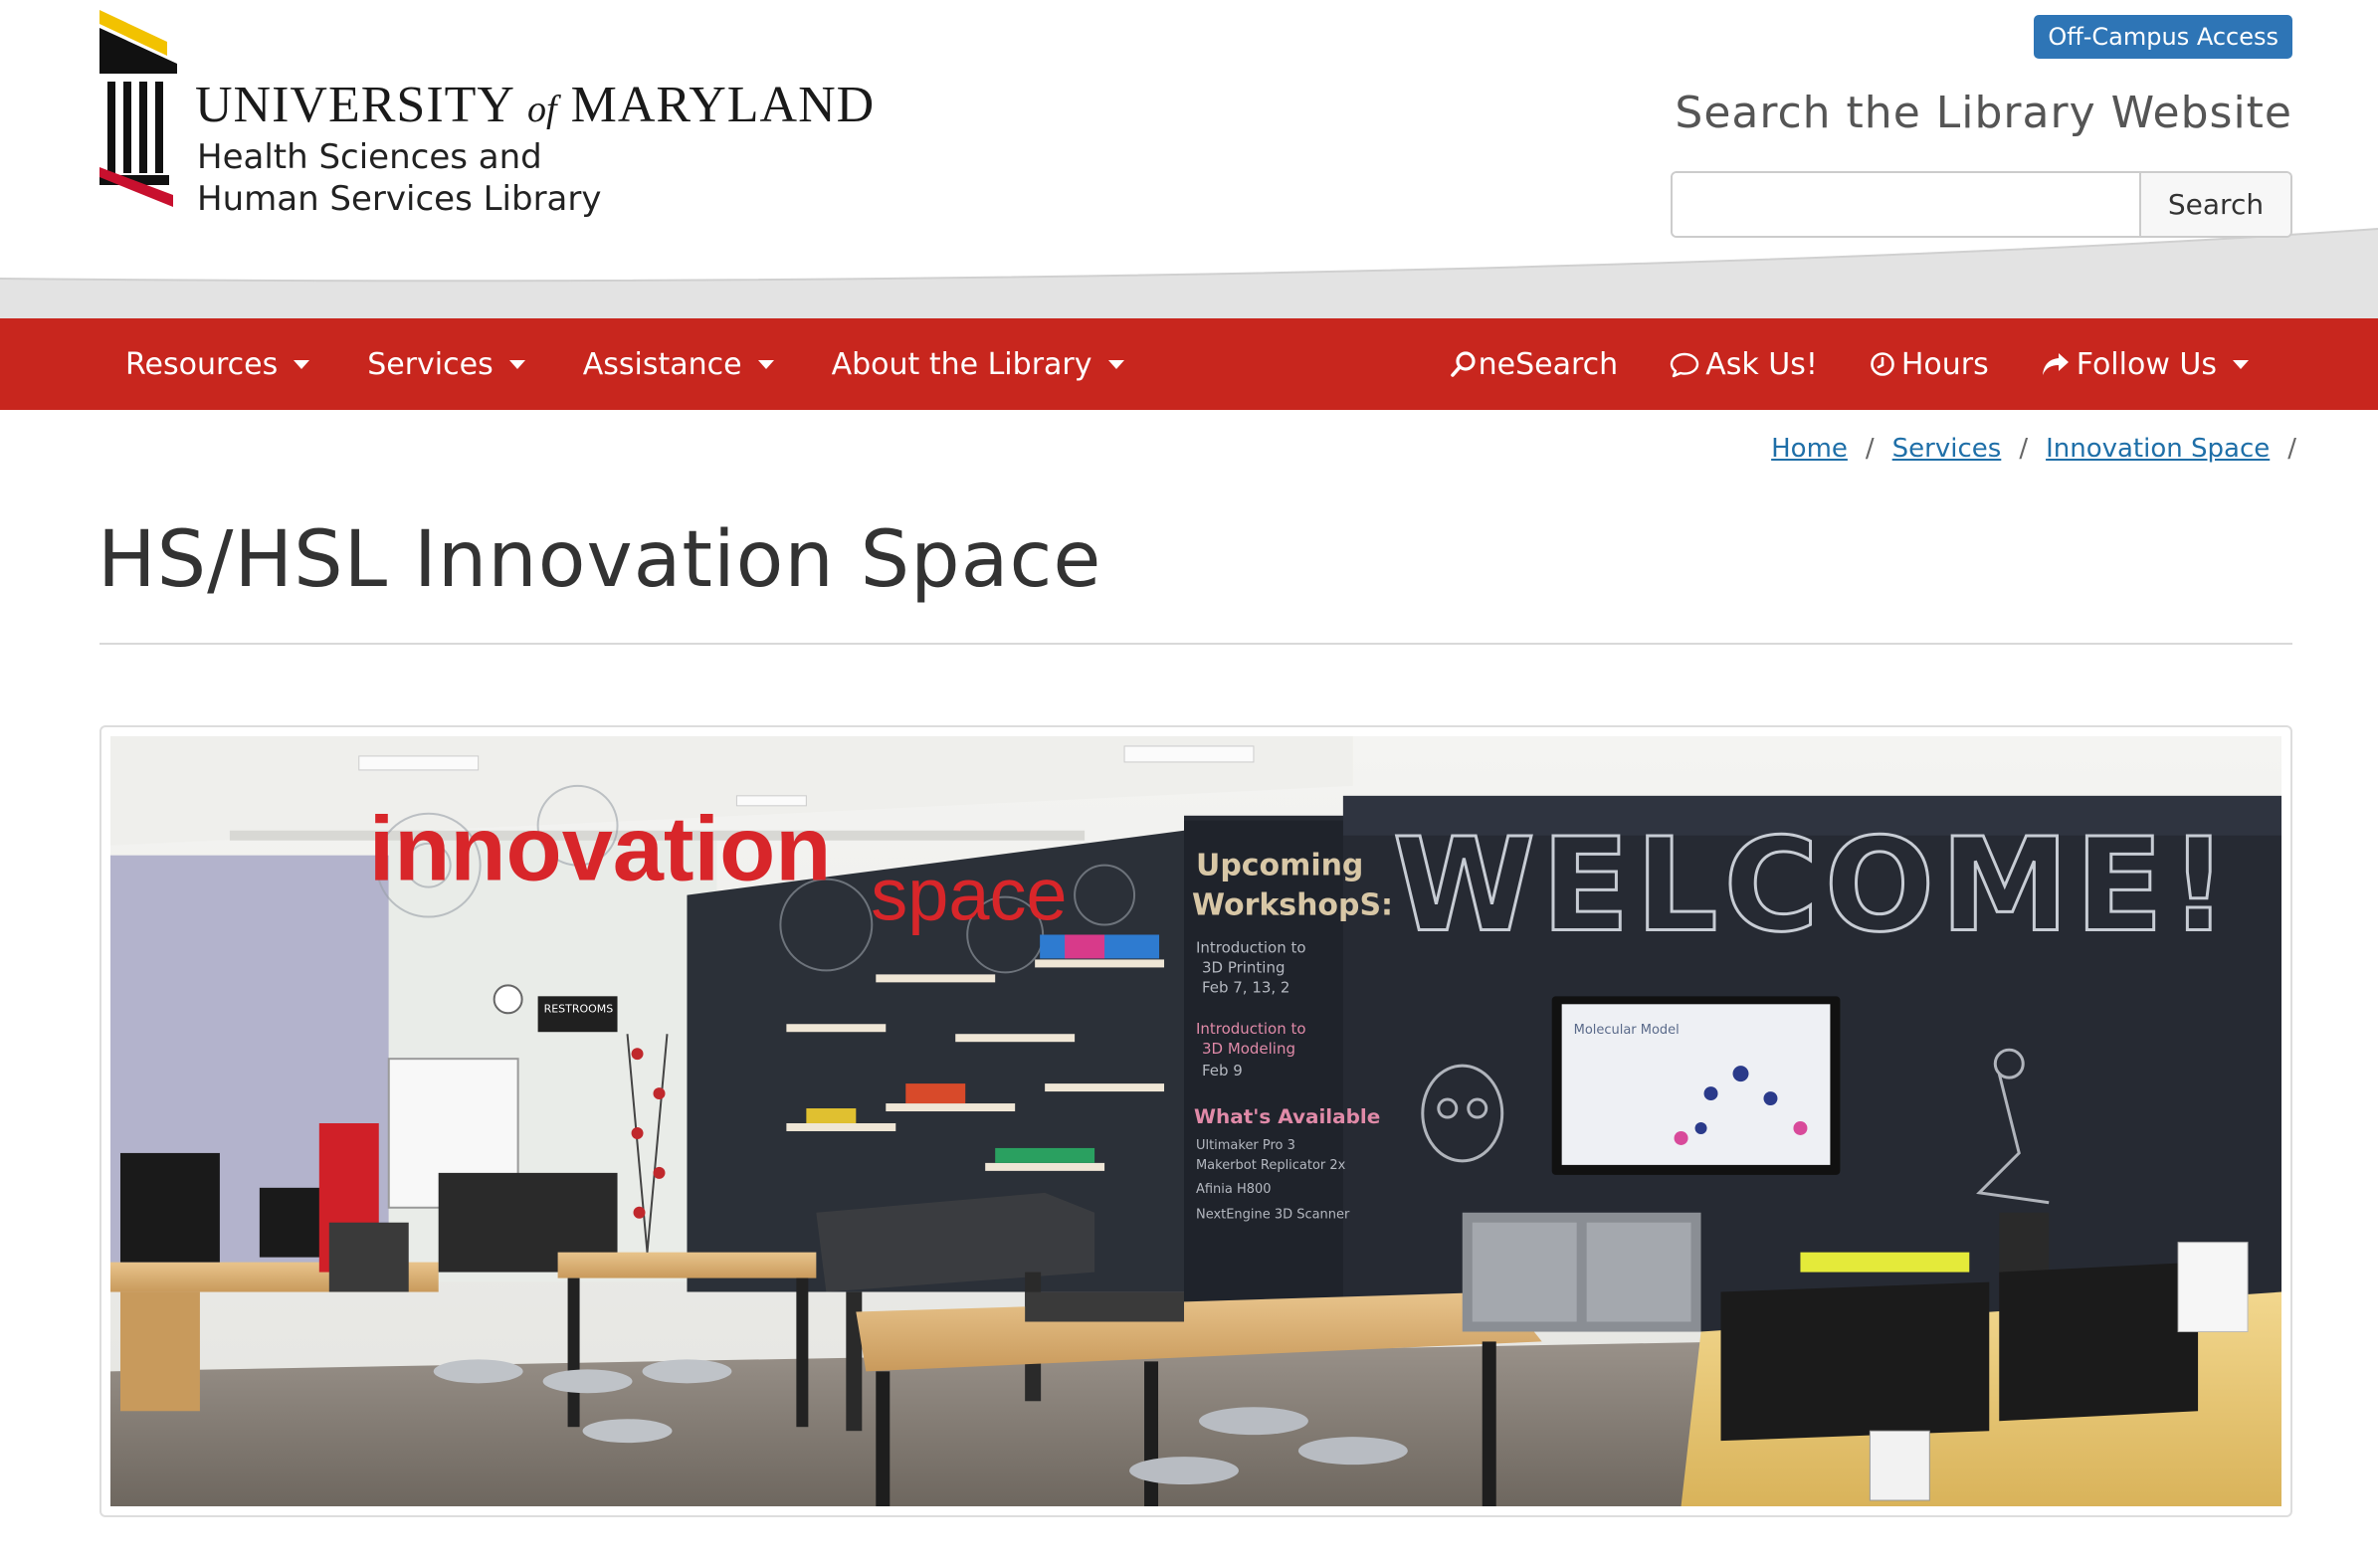 Image resolution: width=2378 pixels, height=1568 pixels. I want to click on site-search-form: Search, so click(1981, 204).